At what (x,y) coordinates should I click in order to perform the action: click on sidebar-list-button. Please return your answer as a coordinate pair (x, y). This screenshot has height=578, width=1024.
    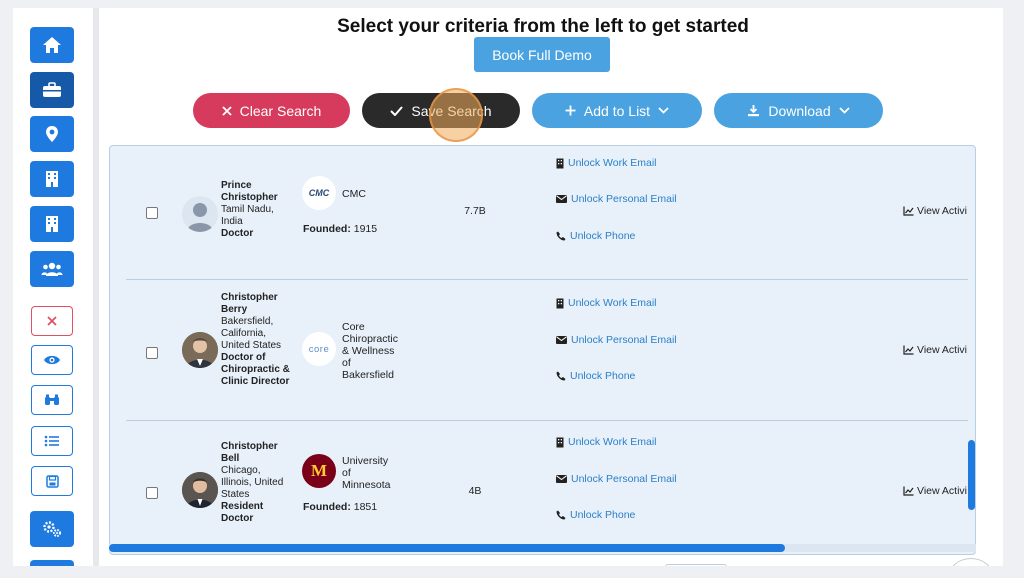
    Looking at the image, I should click on (52, 441).